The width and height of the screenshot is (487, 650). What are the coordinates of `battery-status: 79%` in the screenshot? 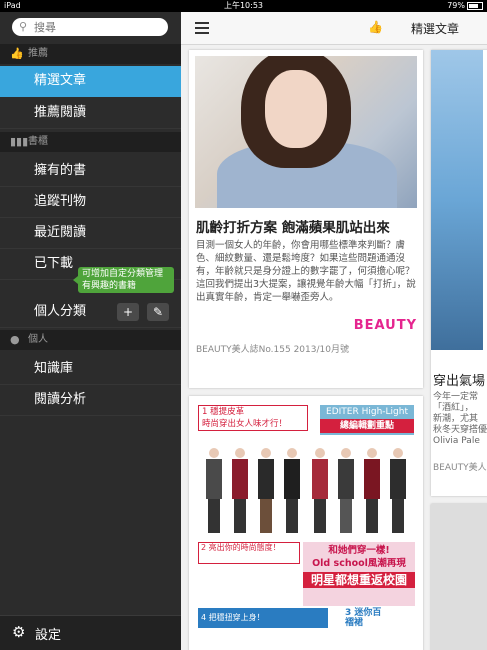 It's located at (465, 6).